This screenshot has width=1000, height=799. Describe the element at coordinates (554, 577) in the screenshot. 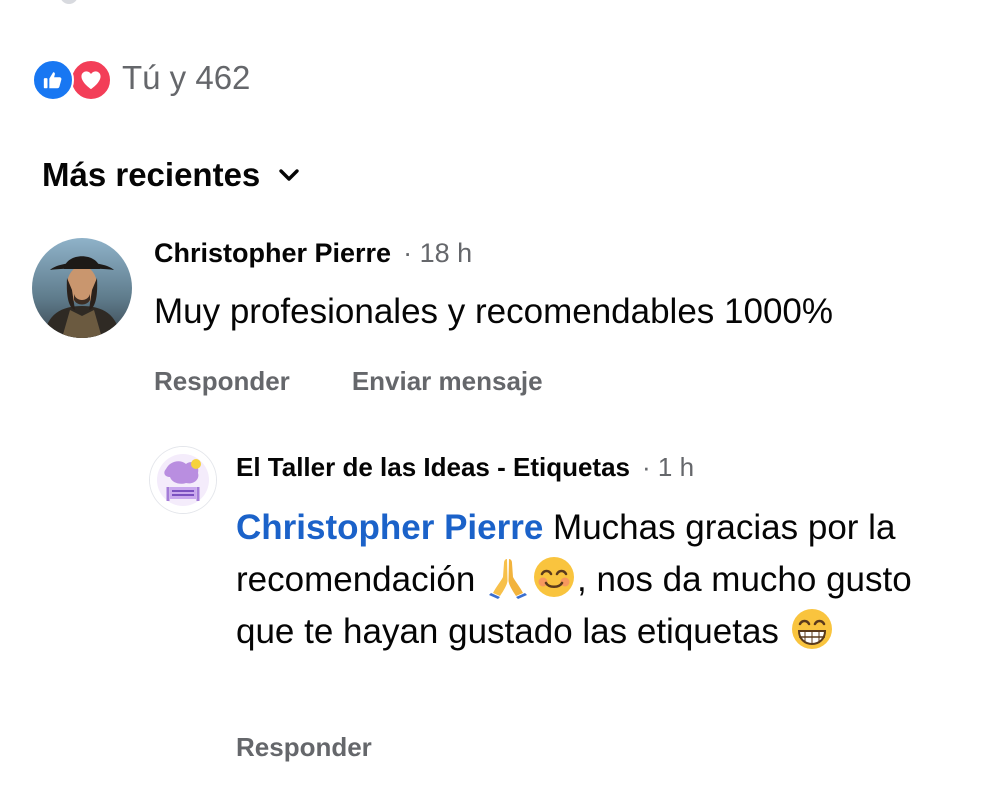

I see `smiling-face-emoji-icon` at that location.